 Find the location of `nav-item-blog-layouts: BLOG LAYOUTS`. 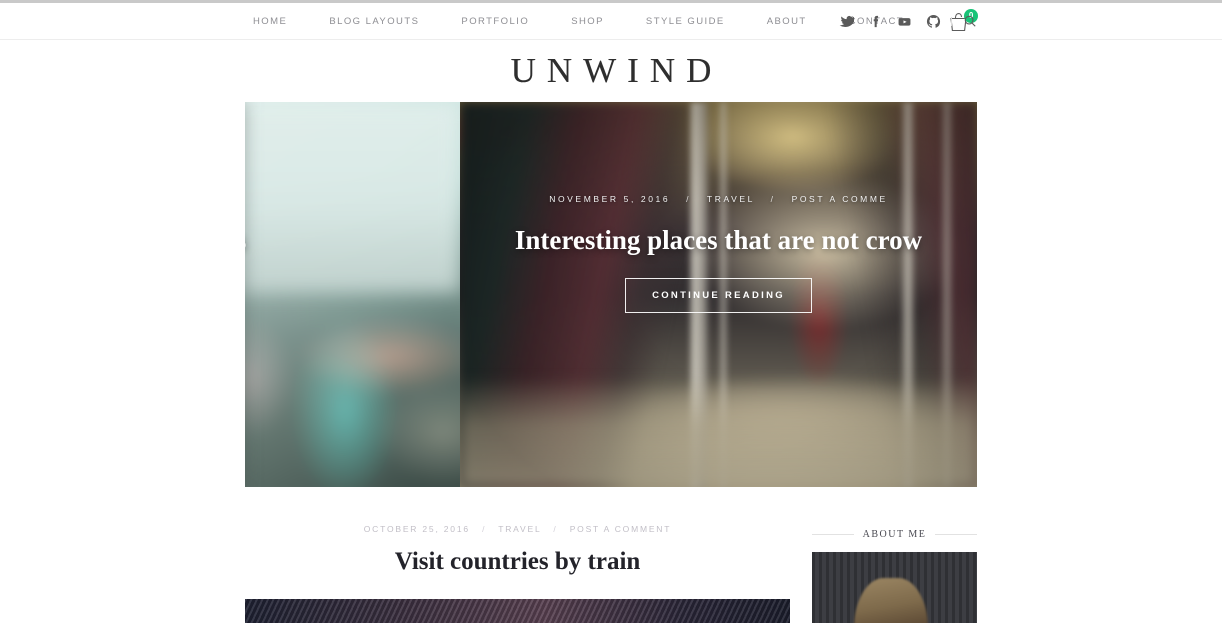

nav-item-blog-layouts: BLOG LAYOUTS is located at coordinates (374, 21).